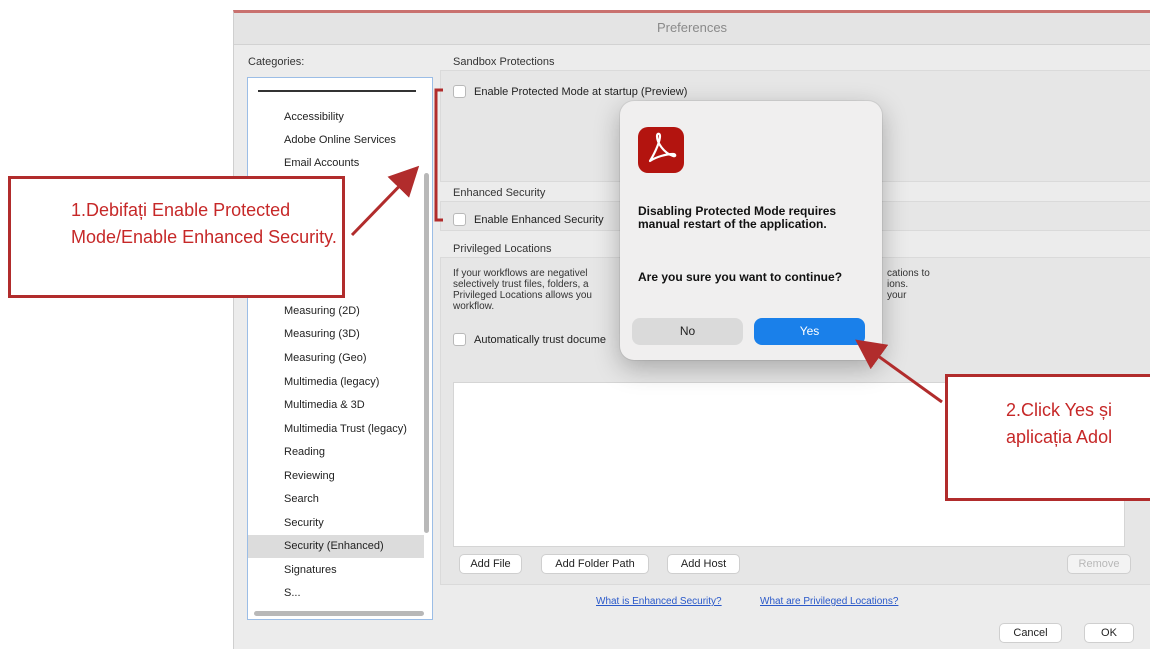 The width and height of the screenshot is (1150, 649). Describe the element at coordinates (438, 155) in the screenshot. I see `bracket-icon` at that location.